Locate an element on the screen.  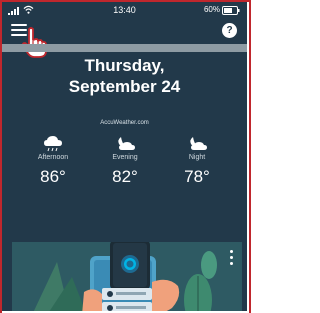
forecast-afternoon: Afternoon 86° is located at coordinates (53, 160).